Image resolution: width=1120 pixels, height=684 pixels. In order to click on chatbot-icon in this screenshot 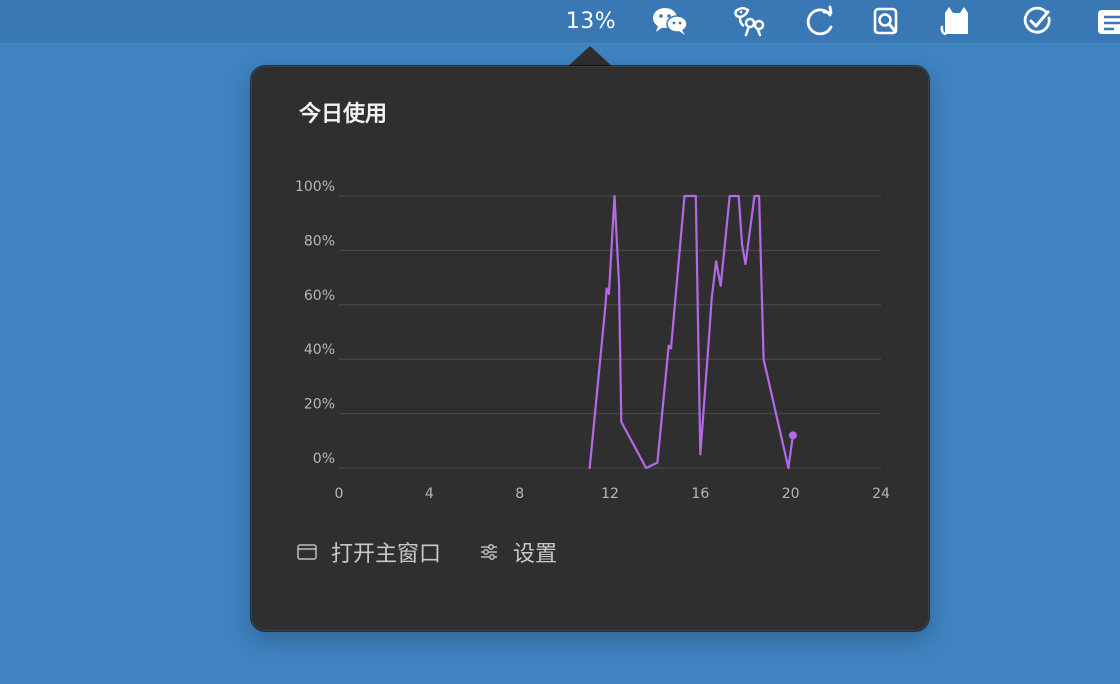, I will do `click(748, 21)`.